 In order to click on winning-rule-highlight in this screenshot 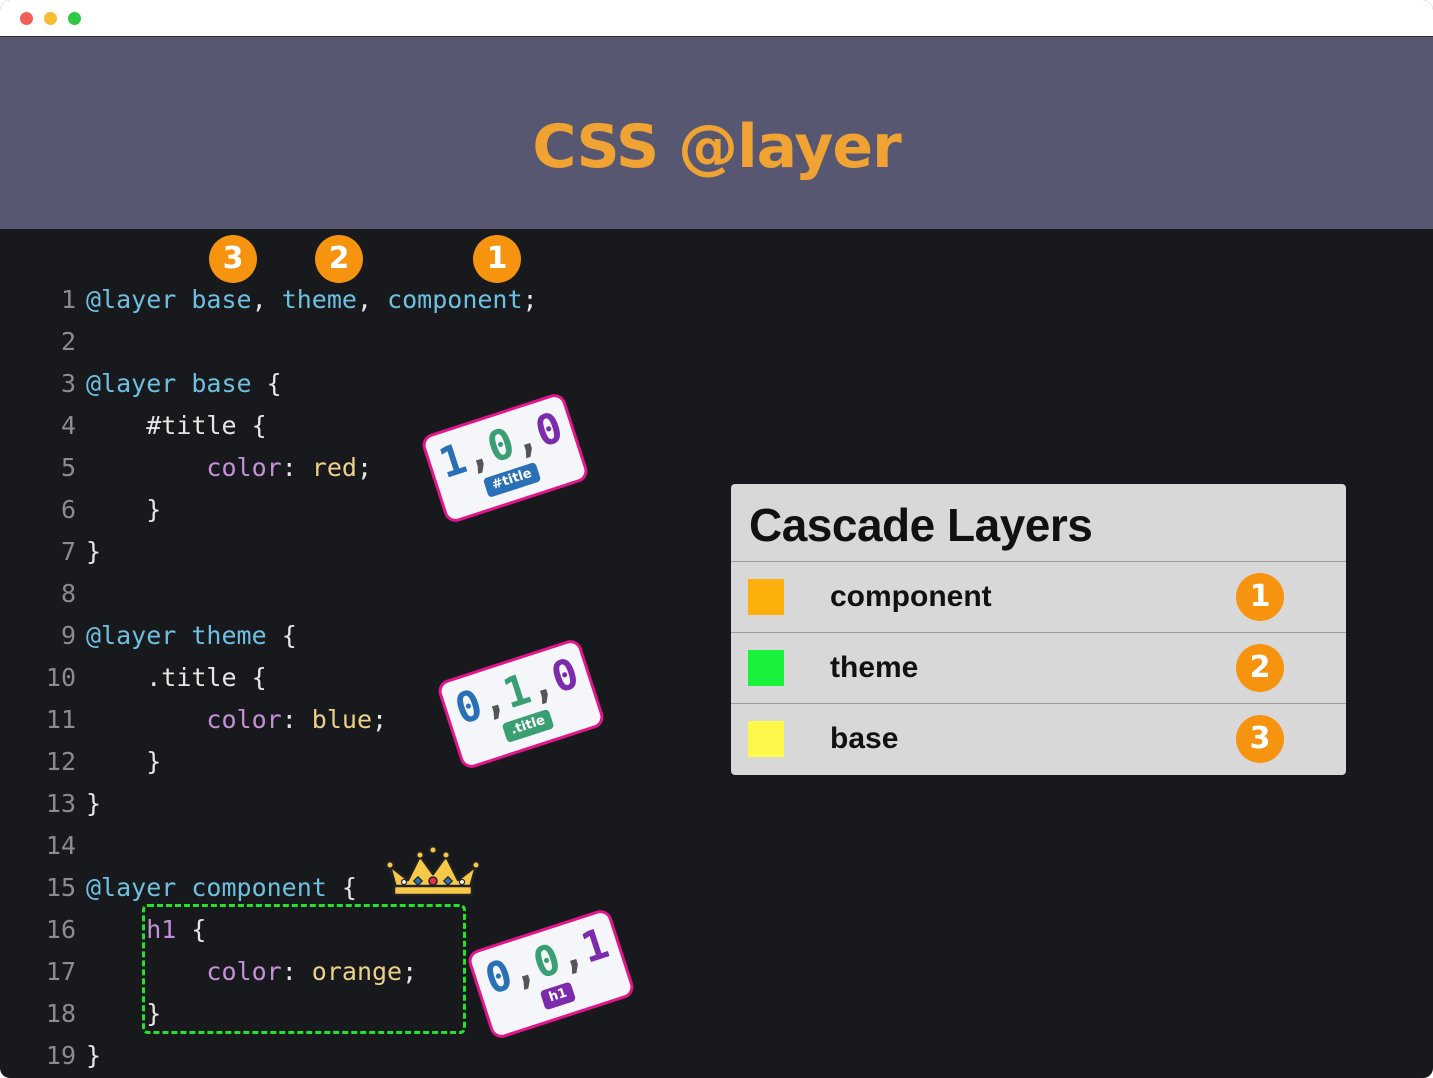, I will do `click(304, 969)`.